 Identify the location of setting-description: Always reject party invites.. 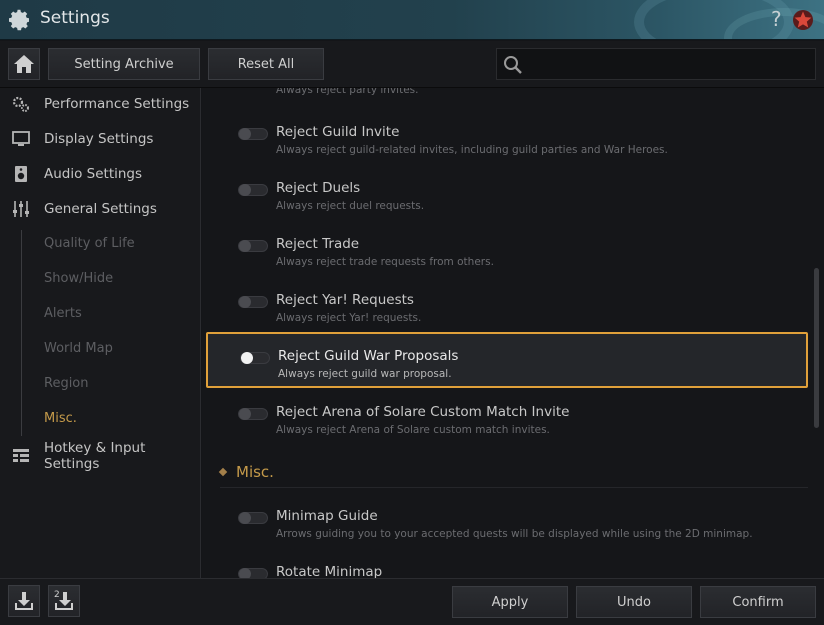
(347, 92).